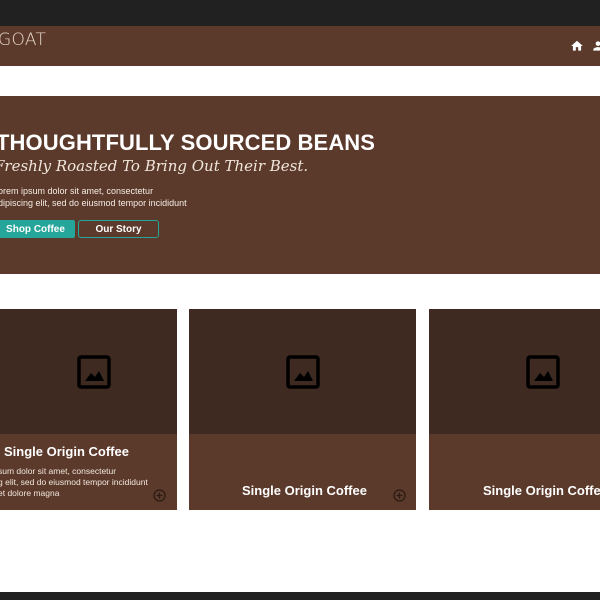  What do you see at coordinates (30, 493) in the screenshot?
I see `card-description-line: et dolore magna` at bounding box center [30, 493].